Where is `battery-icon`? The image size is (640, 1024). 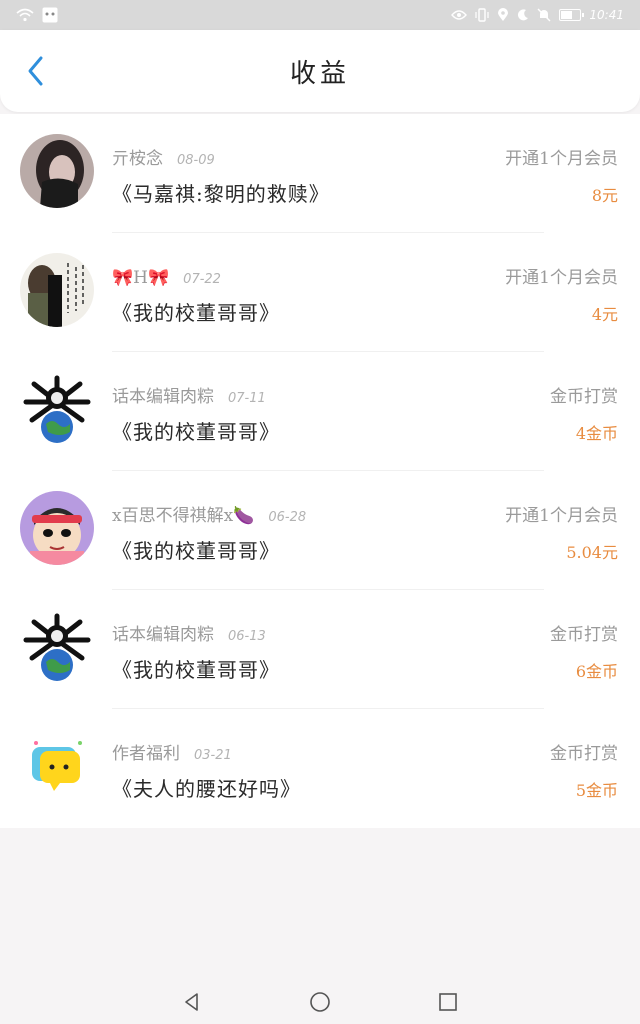
battery-icon is located at coordinates (572, 15).